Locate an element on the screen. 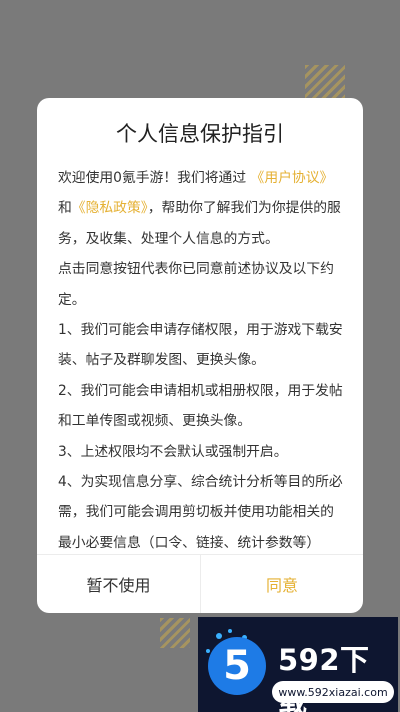 This screenshot has width=400, height=712. permission-item: 3、上述权限均不会默认或强制开启。 is located at coordinates (173, 451).